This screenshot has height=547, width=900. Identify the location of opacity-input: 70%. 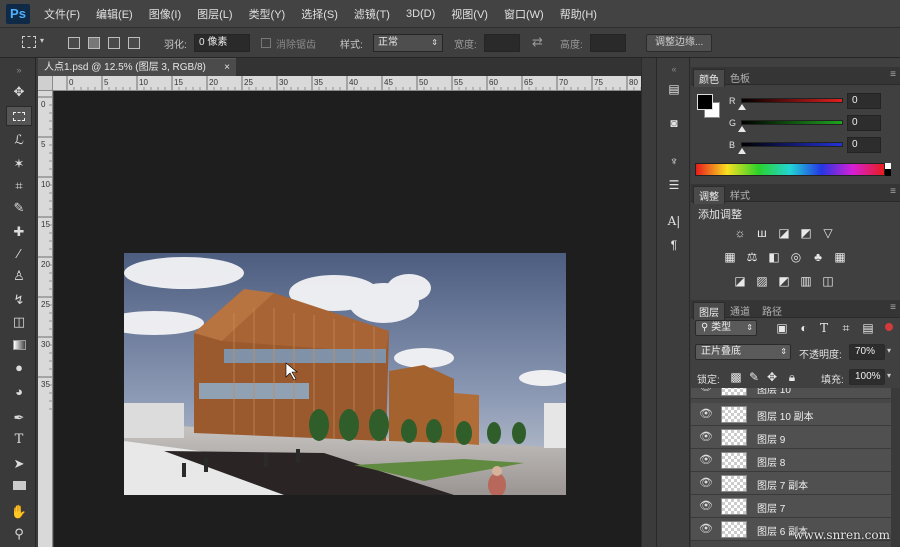
(867, 352).